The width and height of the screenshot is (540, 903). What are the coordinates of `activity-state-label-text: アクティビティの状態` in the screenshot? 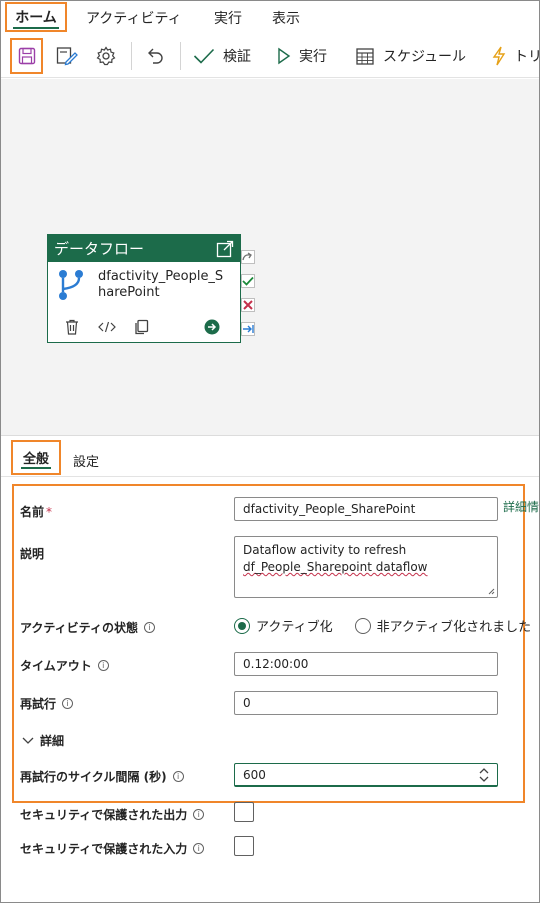 It's located at (79, 628).